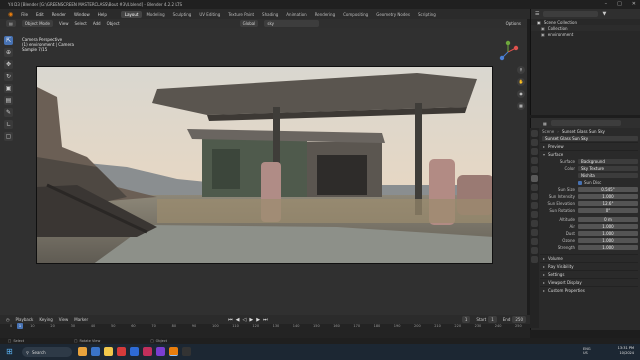 Image resolution: width=640 pixels, height=360 pixels. I want to click on blender-logo-icon: ◉, so click(10, 14).